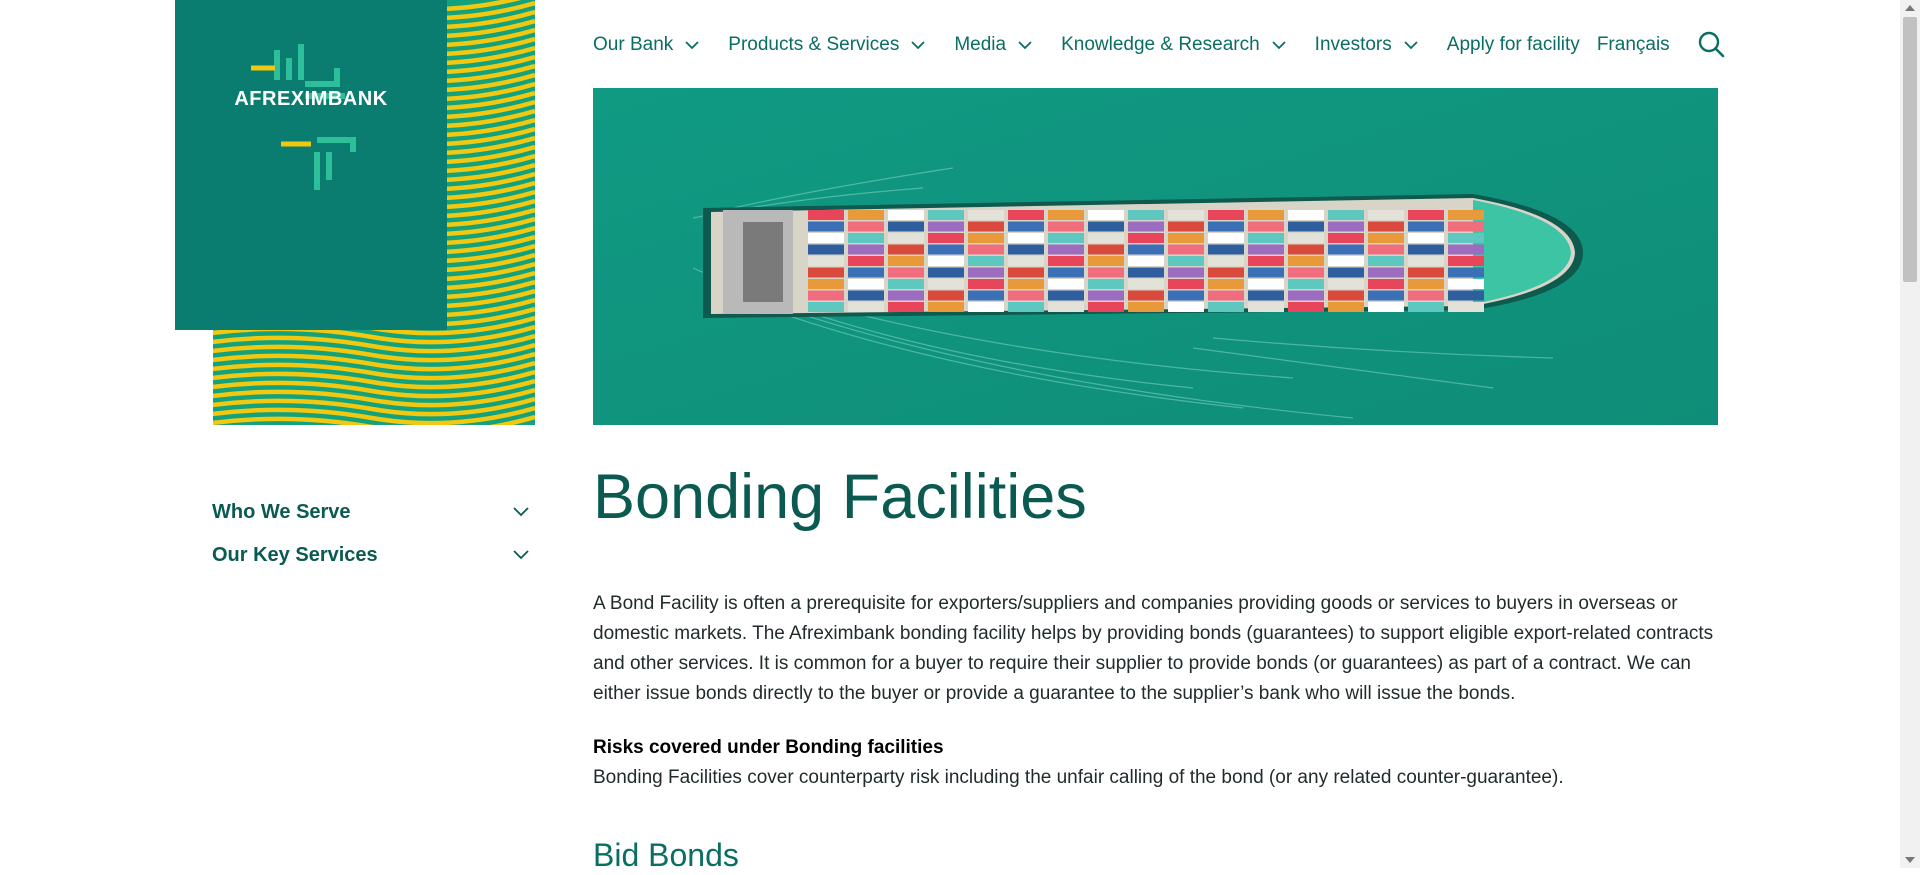  I want to click on nav-our-bank: Our Bank, so click(646, 45).